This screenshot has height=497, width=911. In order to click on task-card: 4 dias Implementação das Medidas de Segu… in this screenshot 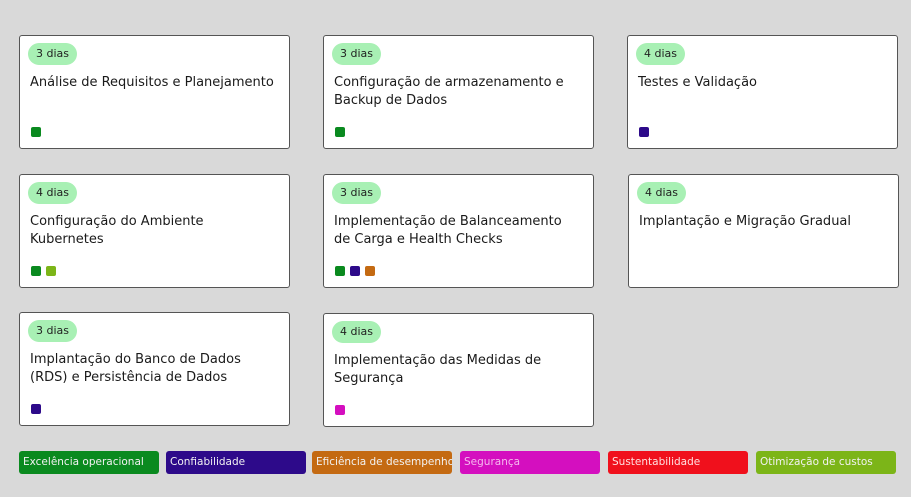, I will do `click(458, 370)`.